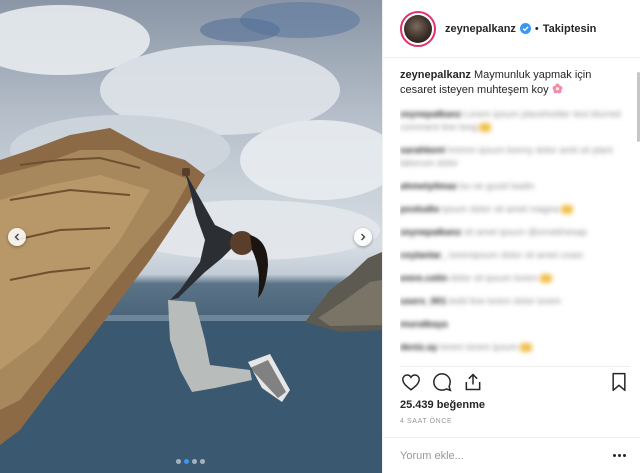 This screenshot has width=640, height=473. I want to click on comment-text: bold line lorem dolor lorem, so click(505, 301).